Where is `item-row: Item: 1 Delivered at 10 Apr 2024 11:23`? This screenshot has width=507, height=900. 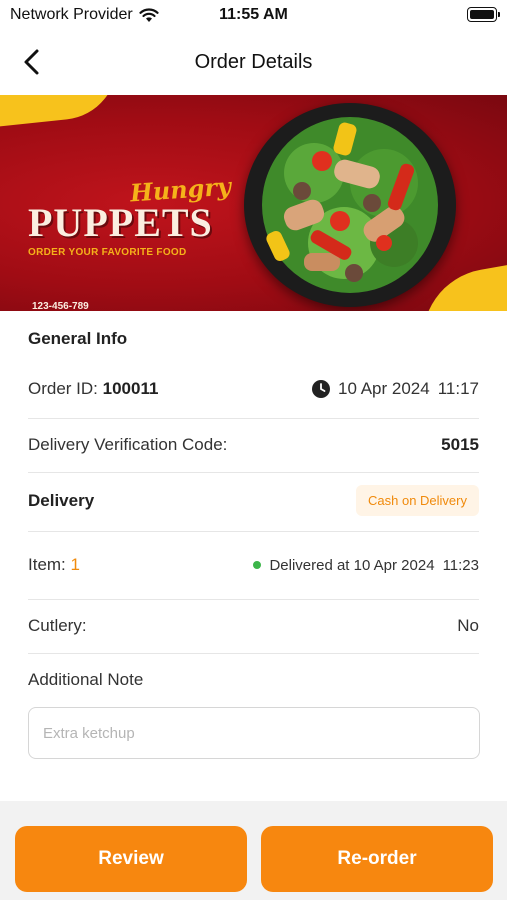 item-row: Item: 1 Delivered at 10 Apr 2024 11:23 is located at coordinates (253, 565).